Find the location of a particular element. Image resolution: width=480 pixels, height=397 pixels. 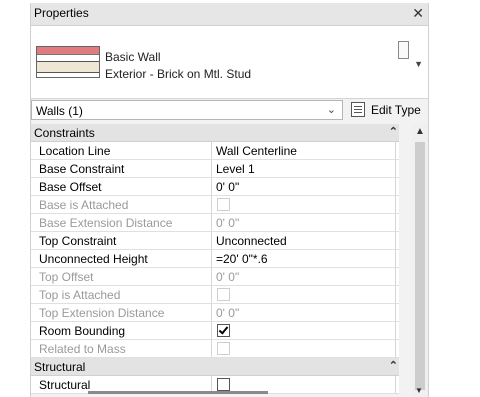

property-row: Location Line Wall Centerline is located at coordinates (215, 151).